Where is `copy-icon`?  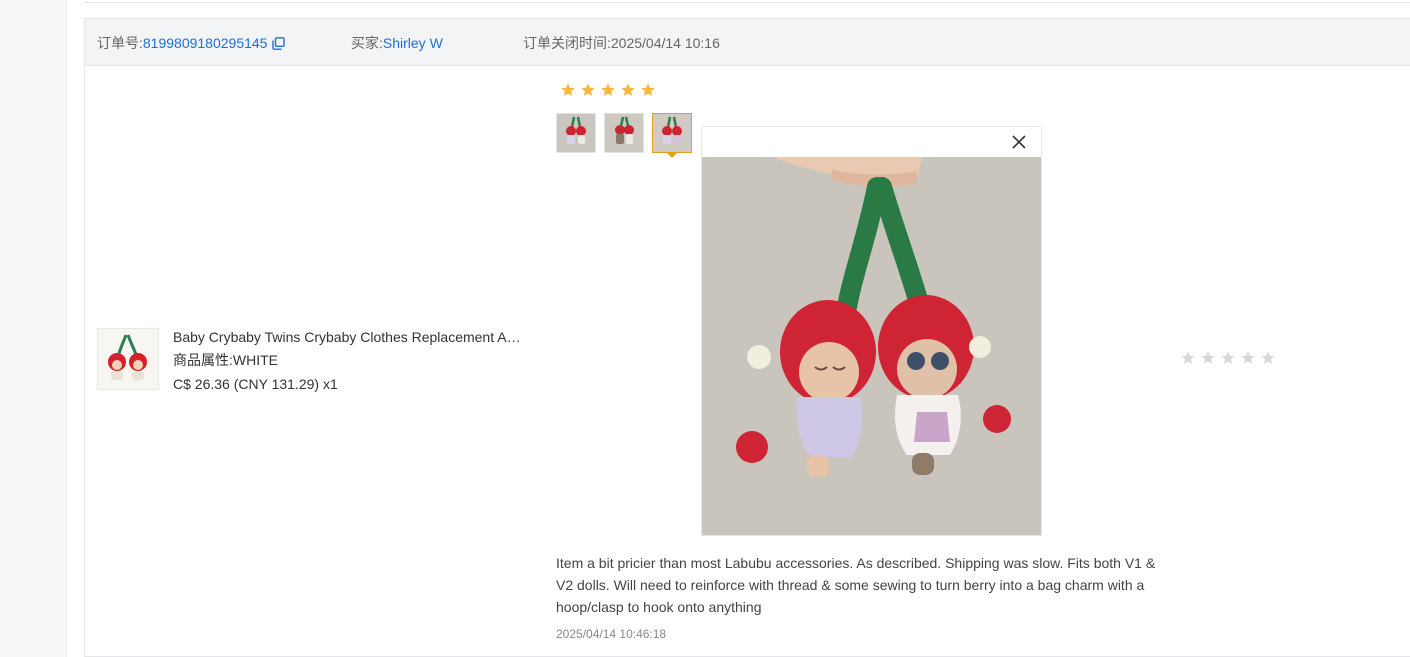
copy-icon is located at coordinates (279, 45).